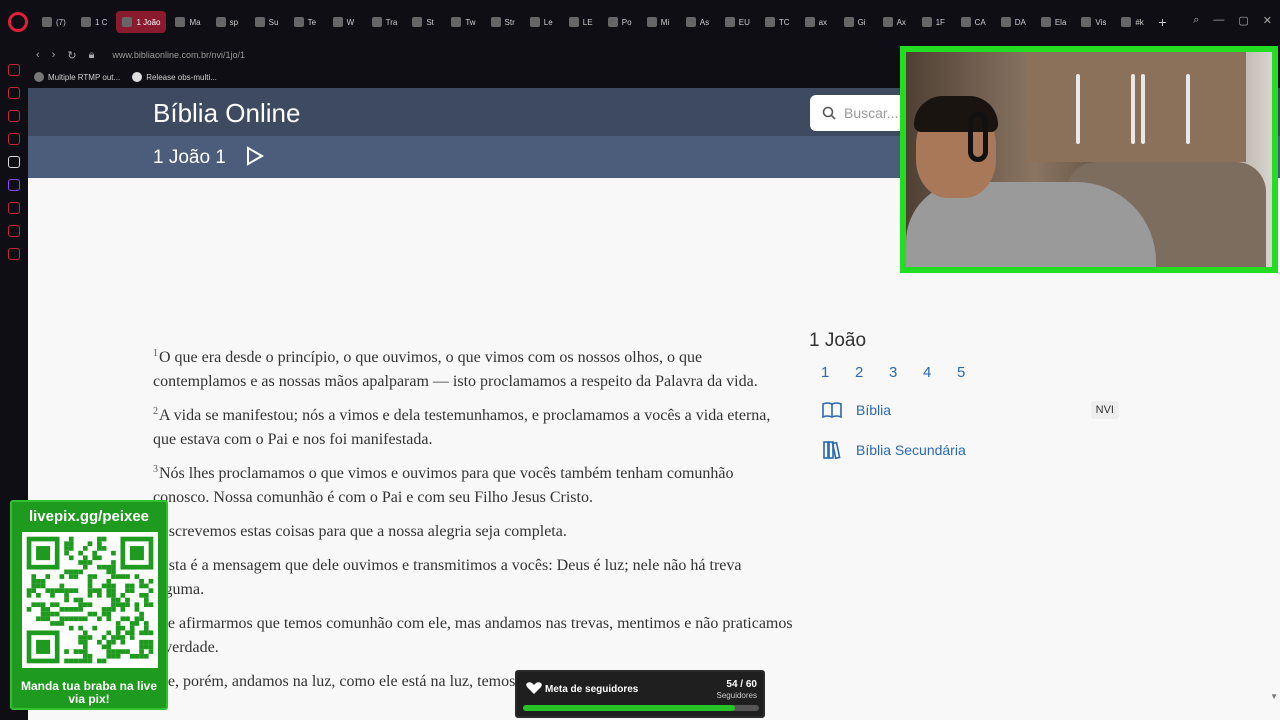 This screenshot has width=1280, height=720. I want to click on browser-tab: Mi, so click(659, 22).